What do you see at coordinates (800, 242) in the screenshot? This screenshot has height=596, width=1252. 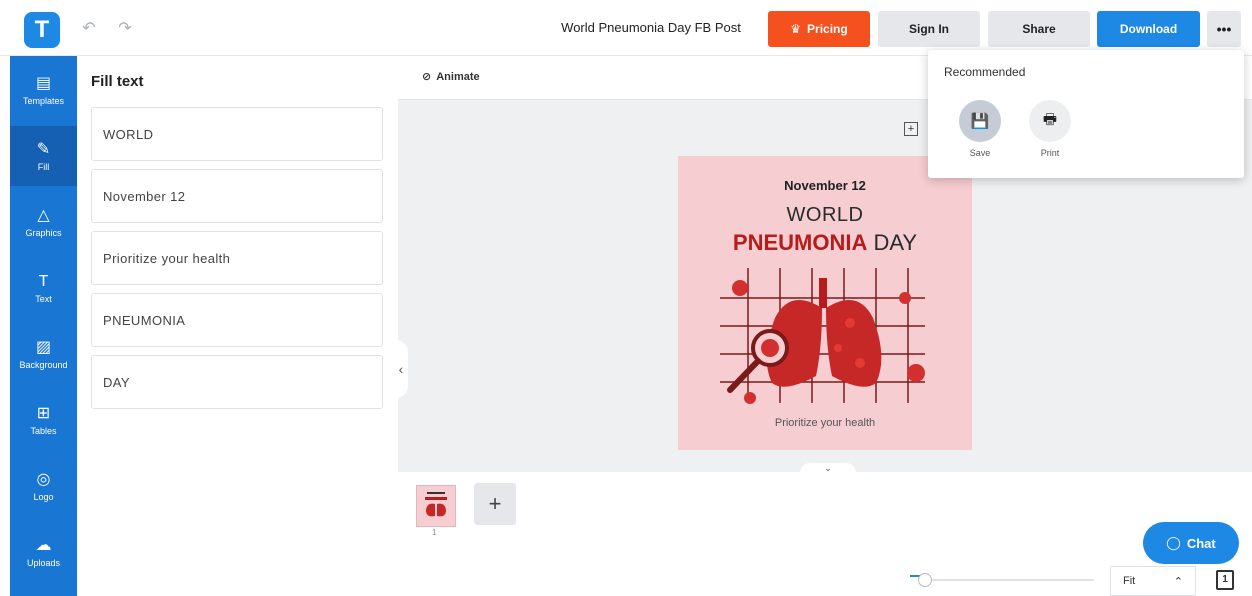 I see `poster-pneumonia: PNEUMONIA` at bounding box center [800, 242].